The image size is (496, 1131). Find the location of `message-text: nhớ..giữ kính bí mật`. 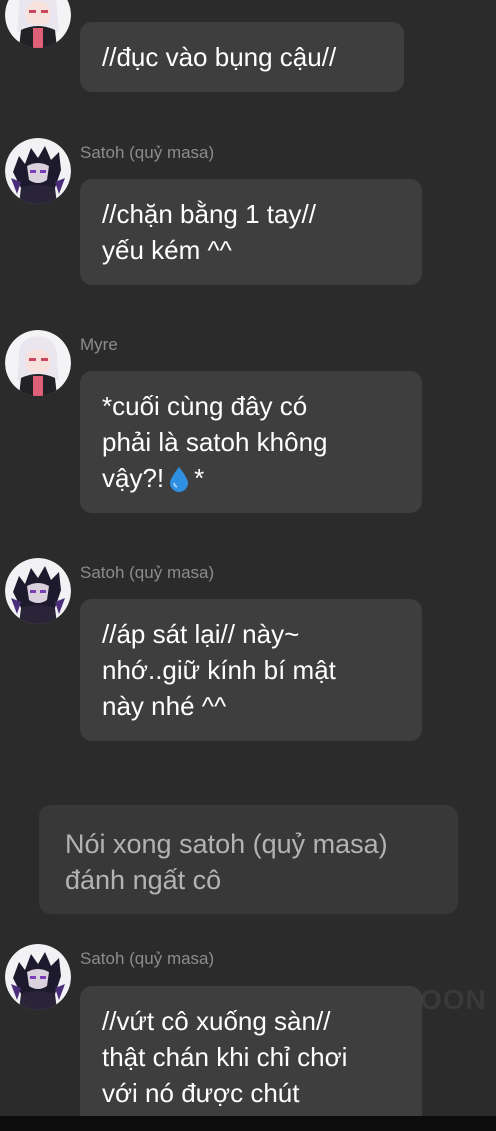

message-text: nhớ..giữ kính bí mật is located at coordinates (219, 670).